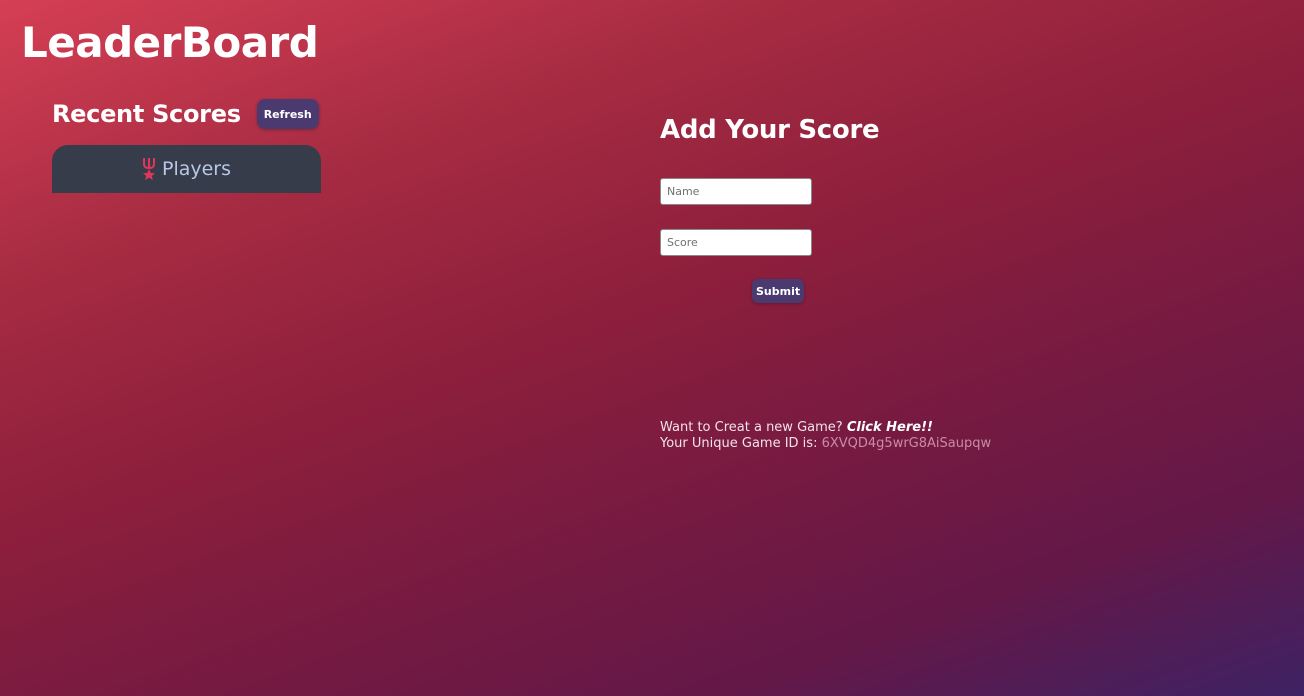 Image resolution: width=1304 pixels, height=696 pixels. I want to click on medal-icon, so click(149, 169).